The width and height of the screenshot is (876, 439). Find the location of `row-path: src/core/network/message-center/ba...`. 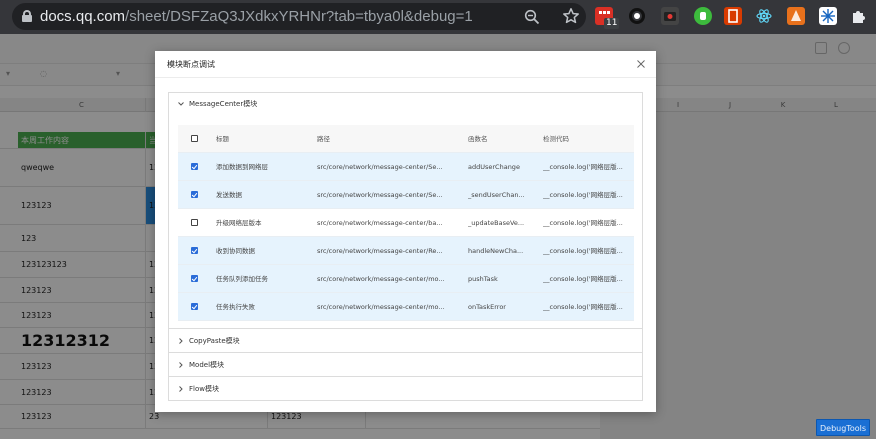

row-path: src/core/network/message-center/ba... is located at coordinates (380, 223).